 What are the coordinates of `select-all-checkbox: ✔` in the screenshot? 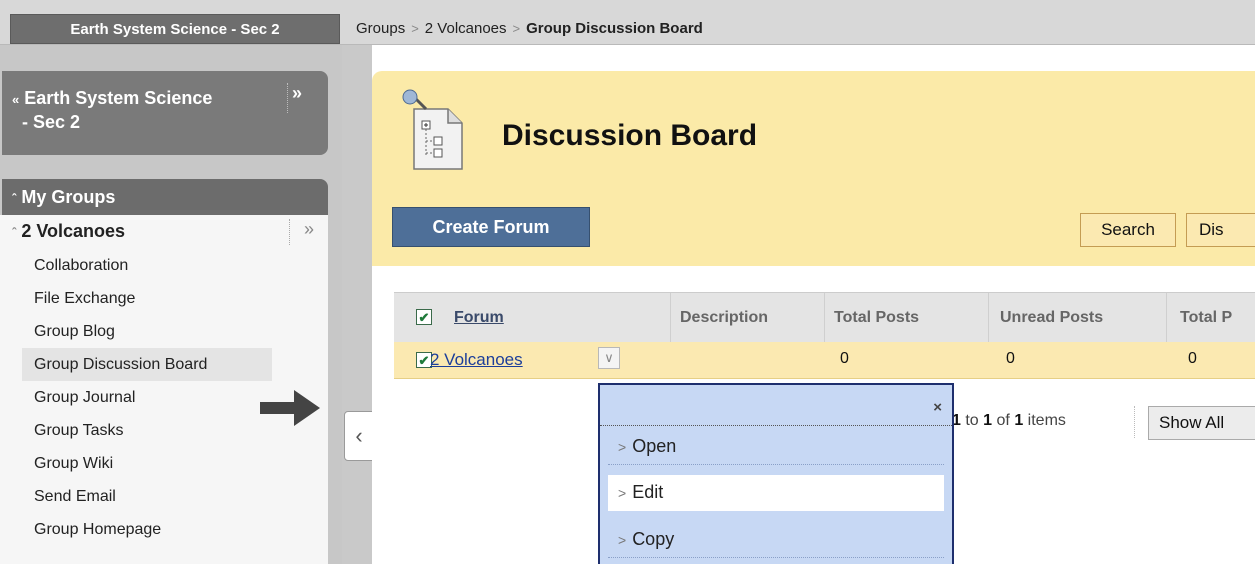 It's located at (424, 317).